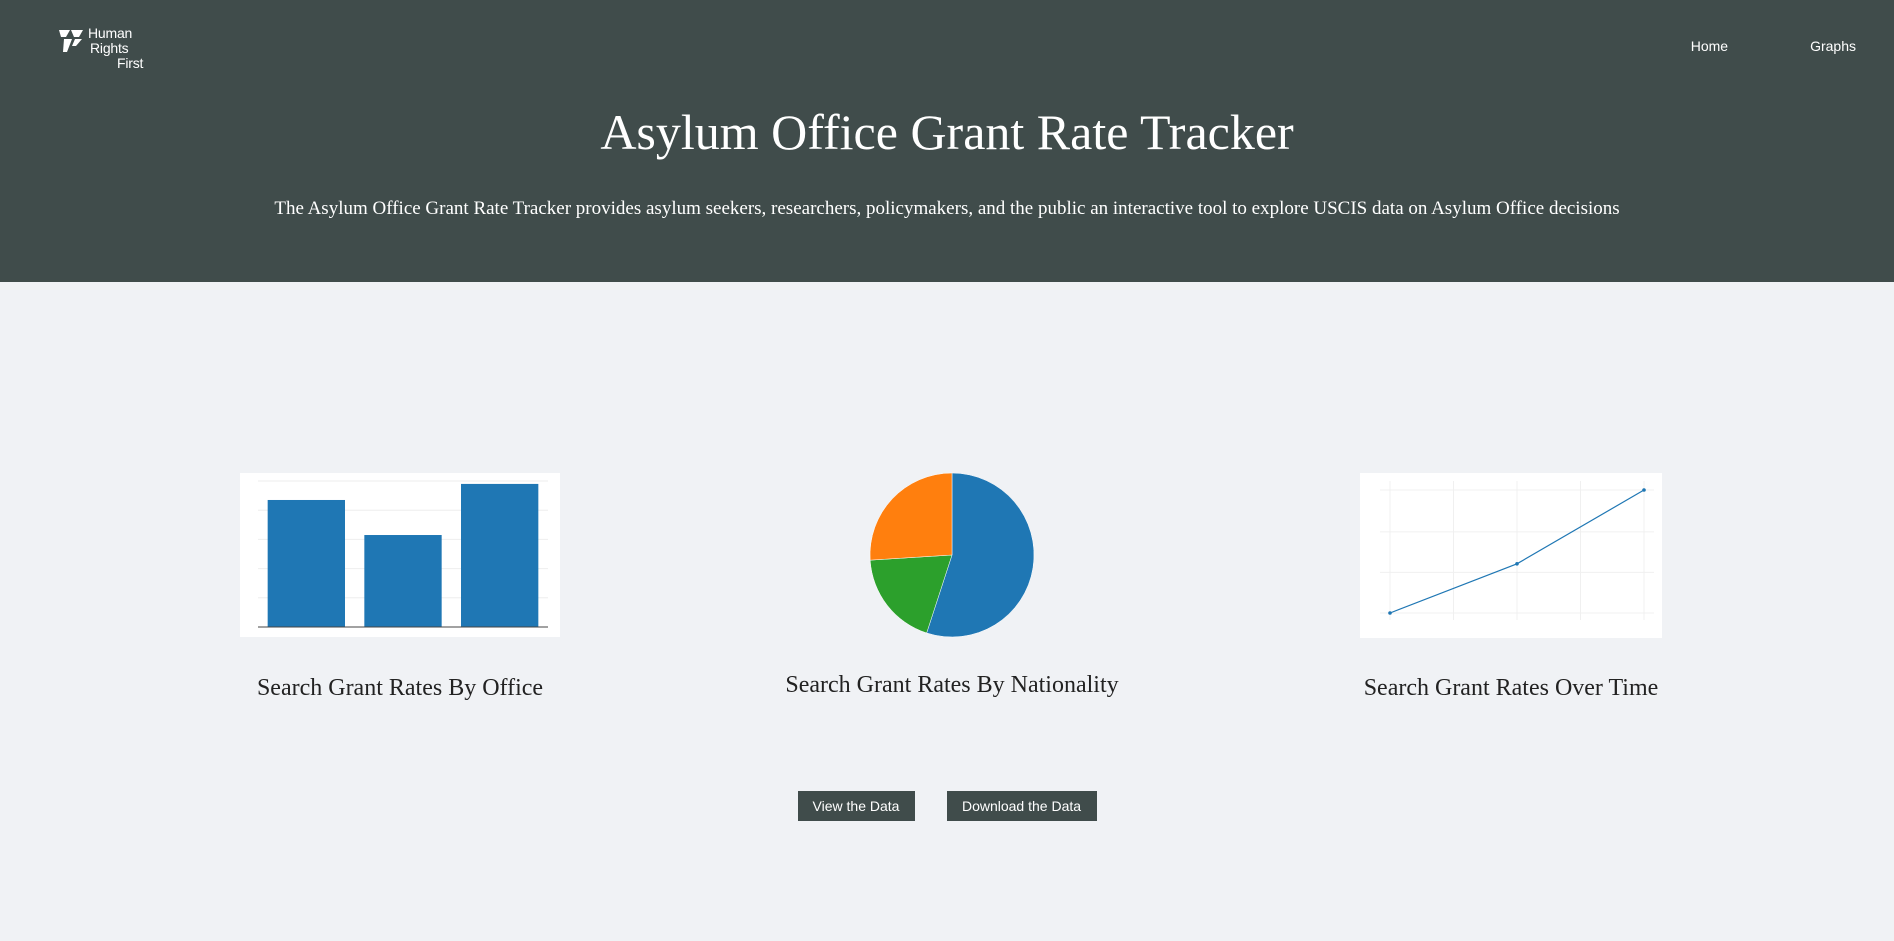 Image resolution: width=1894 pixels, height=941 pixels. Describe the element at coordinates (952, 685) in the screenshot. I see `nationality-card-label: Search Grant Rates By Nationality` at that location.